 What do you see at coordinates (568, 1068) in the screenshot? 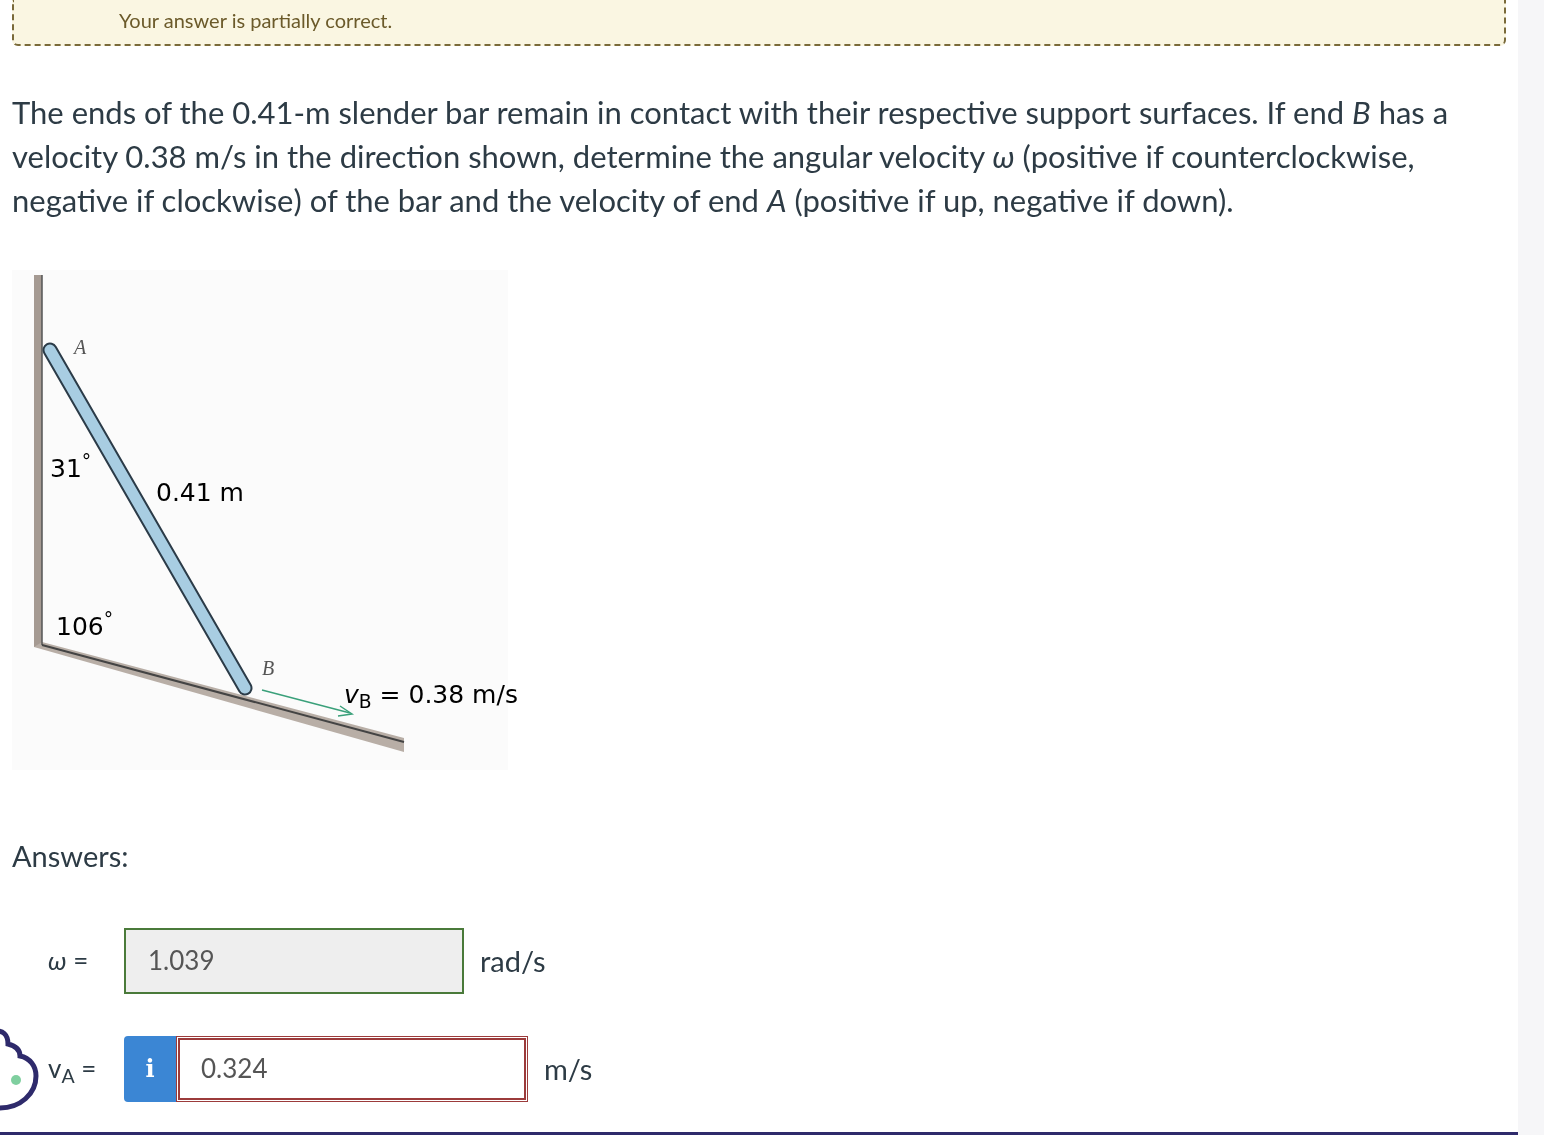
I see `unit-label: m/s` at bounding box center [568, 1068].